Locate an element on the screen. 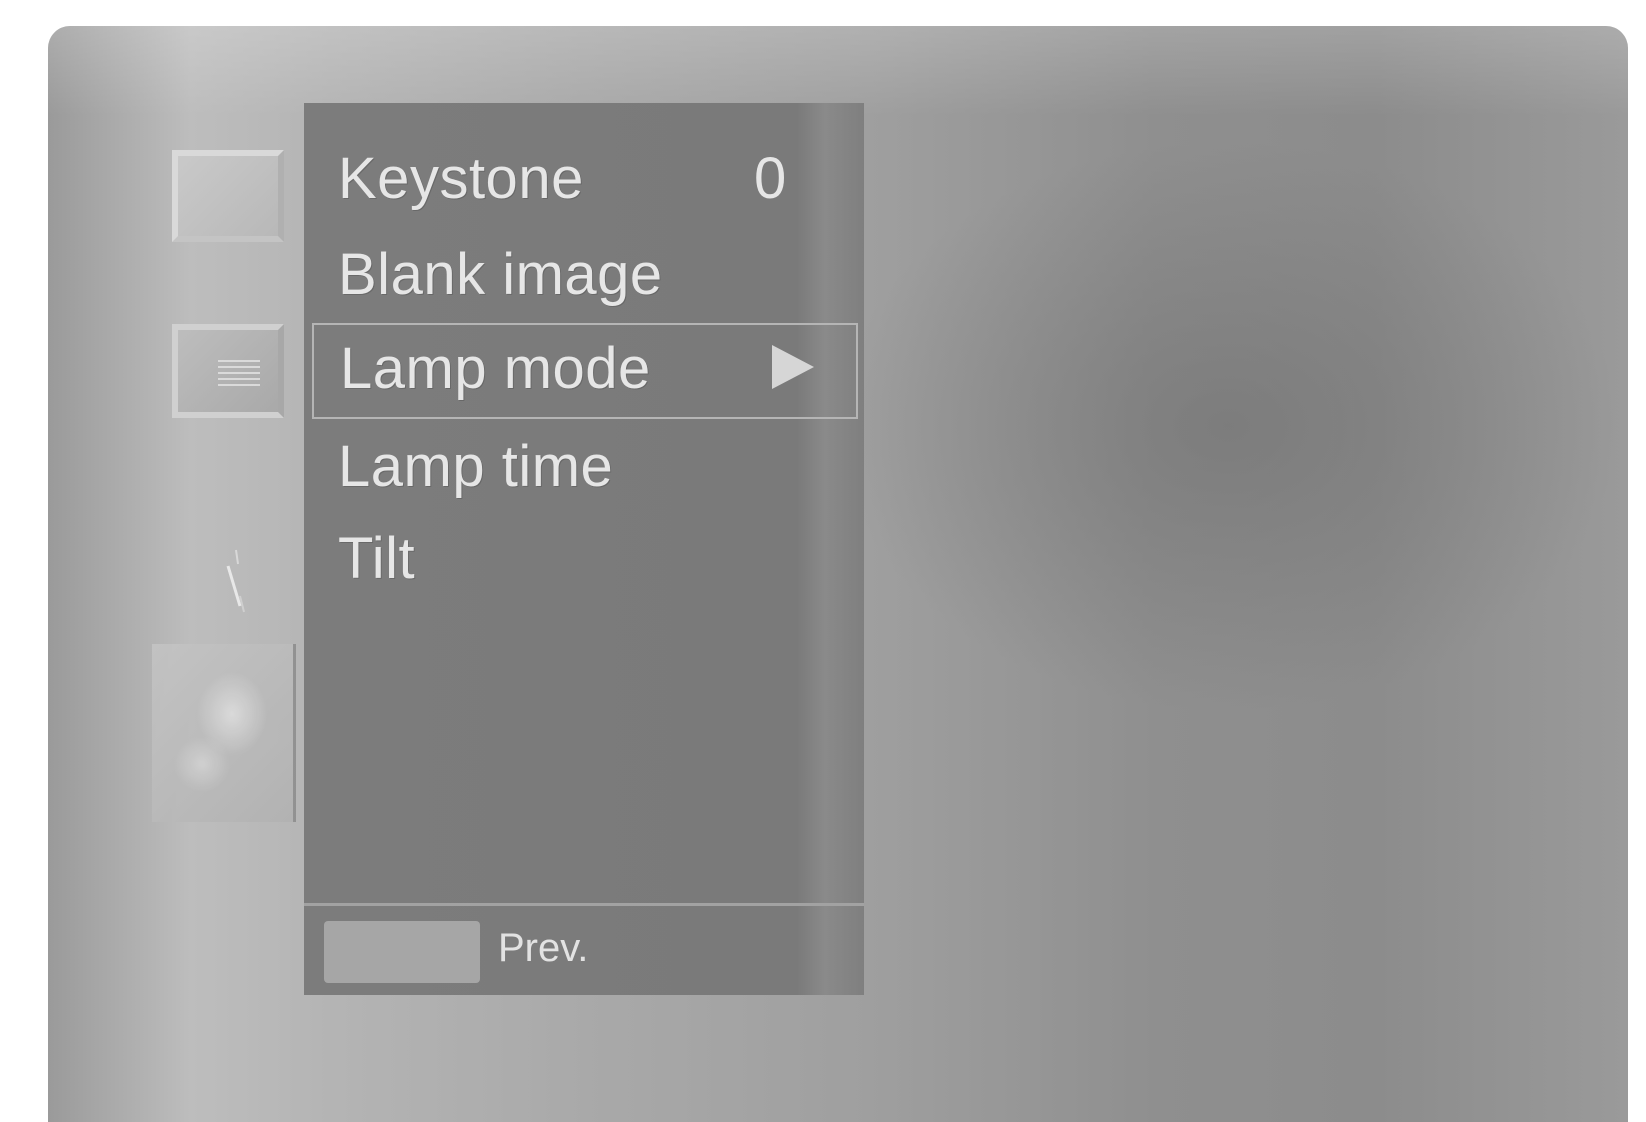 The width and height of the screenshot is (1646, 1122). screen-category-icon is located at coordinates (228, 371).